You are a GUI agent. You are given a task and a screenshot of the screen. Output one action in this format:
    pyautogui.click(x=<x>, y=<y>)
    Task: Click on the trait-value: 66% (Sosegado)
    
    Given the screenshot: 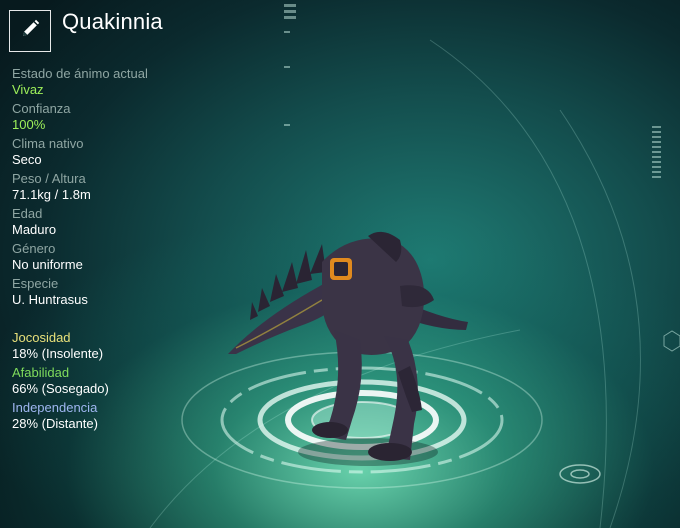 What is the action you would take?
    pyautogui.click(x=60, y=388)
    